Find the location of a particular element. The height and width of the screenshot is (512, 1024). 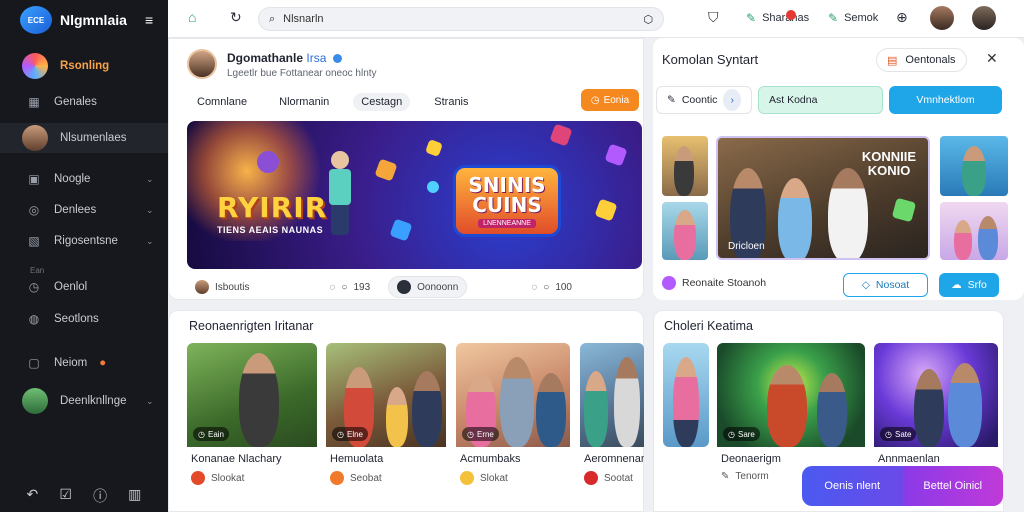

featured-label: Dricloen is located at coordinates (746, 246).